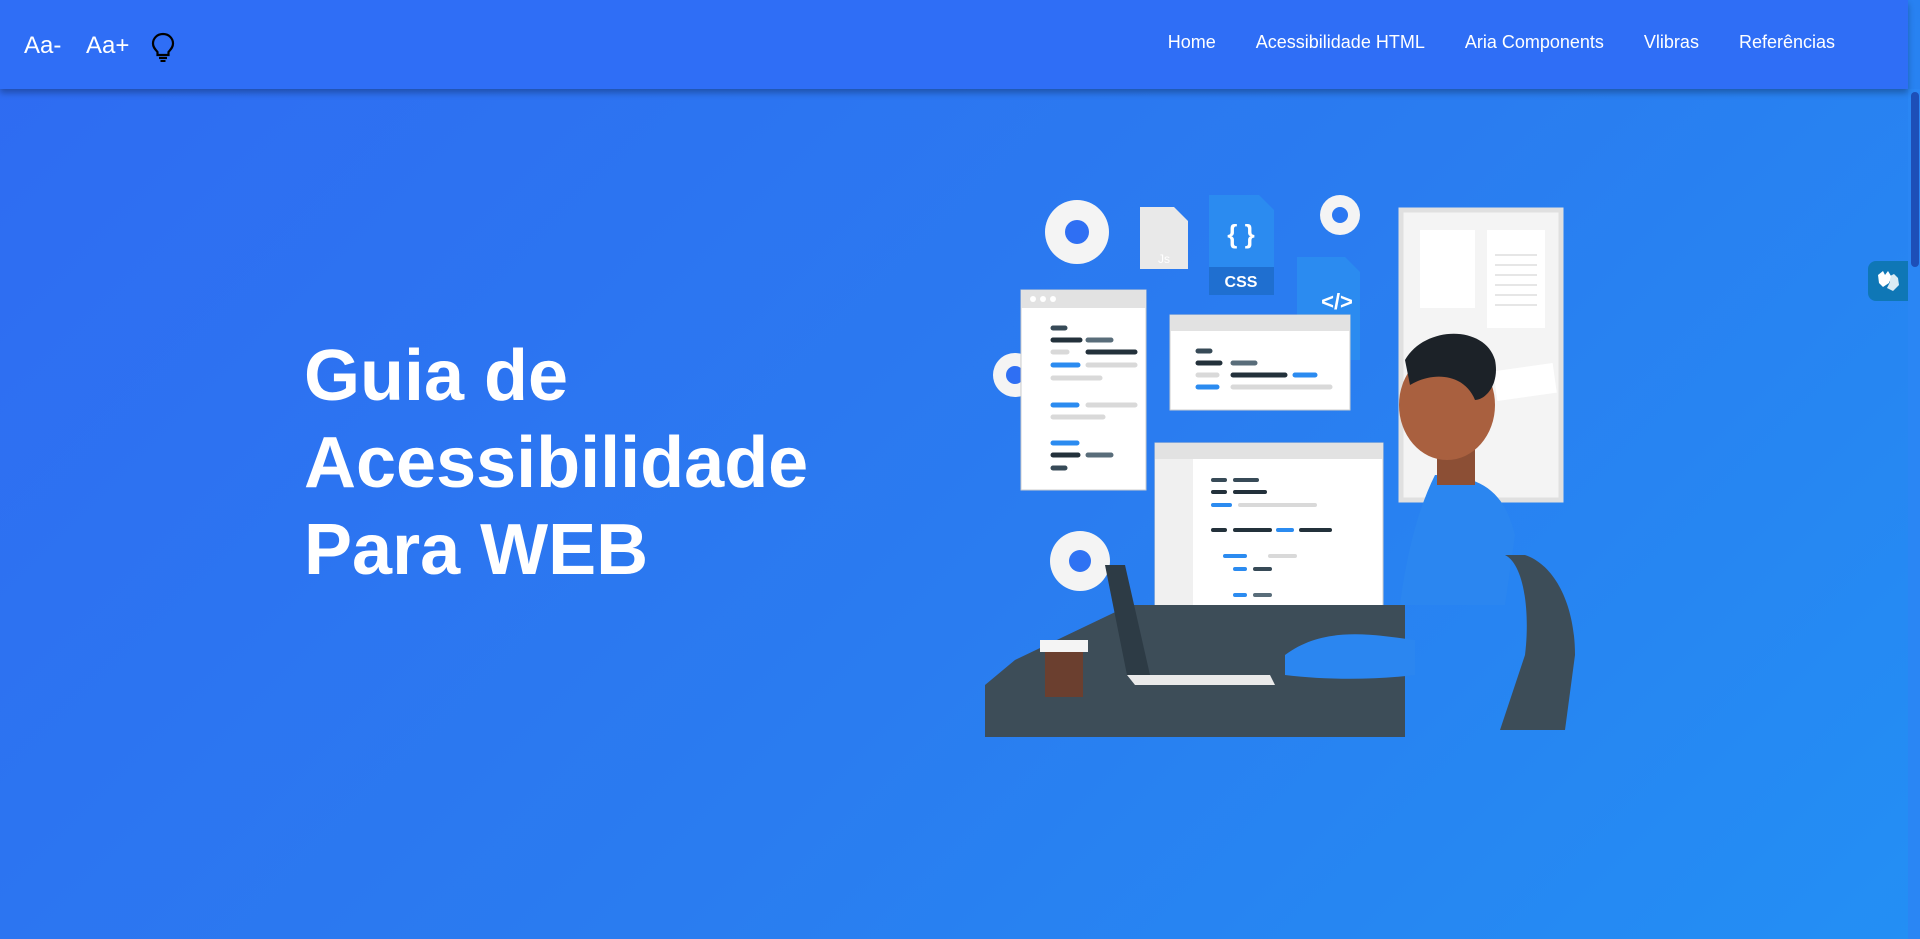 This screenshot has height=939, width=1920. What do you see at coordinates (1164, 238) in the screenshot?
I see `js-file-icon: Js` at bounding box center [1164, 238].